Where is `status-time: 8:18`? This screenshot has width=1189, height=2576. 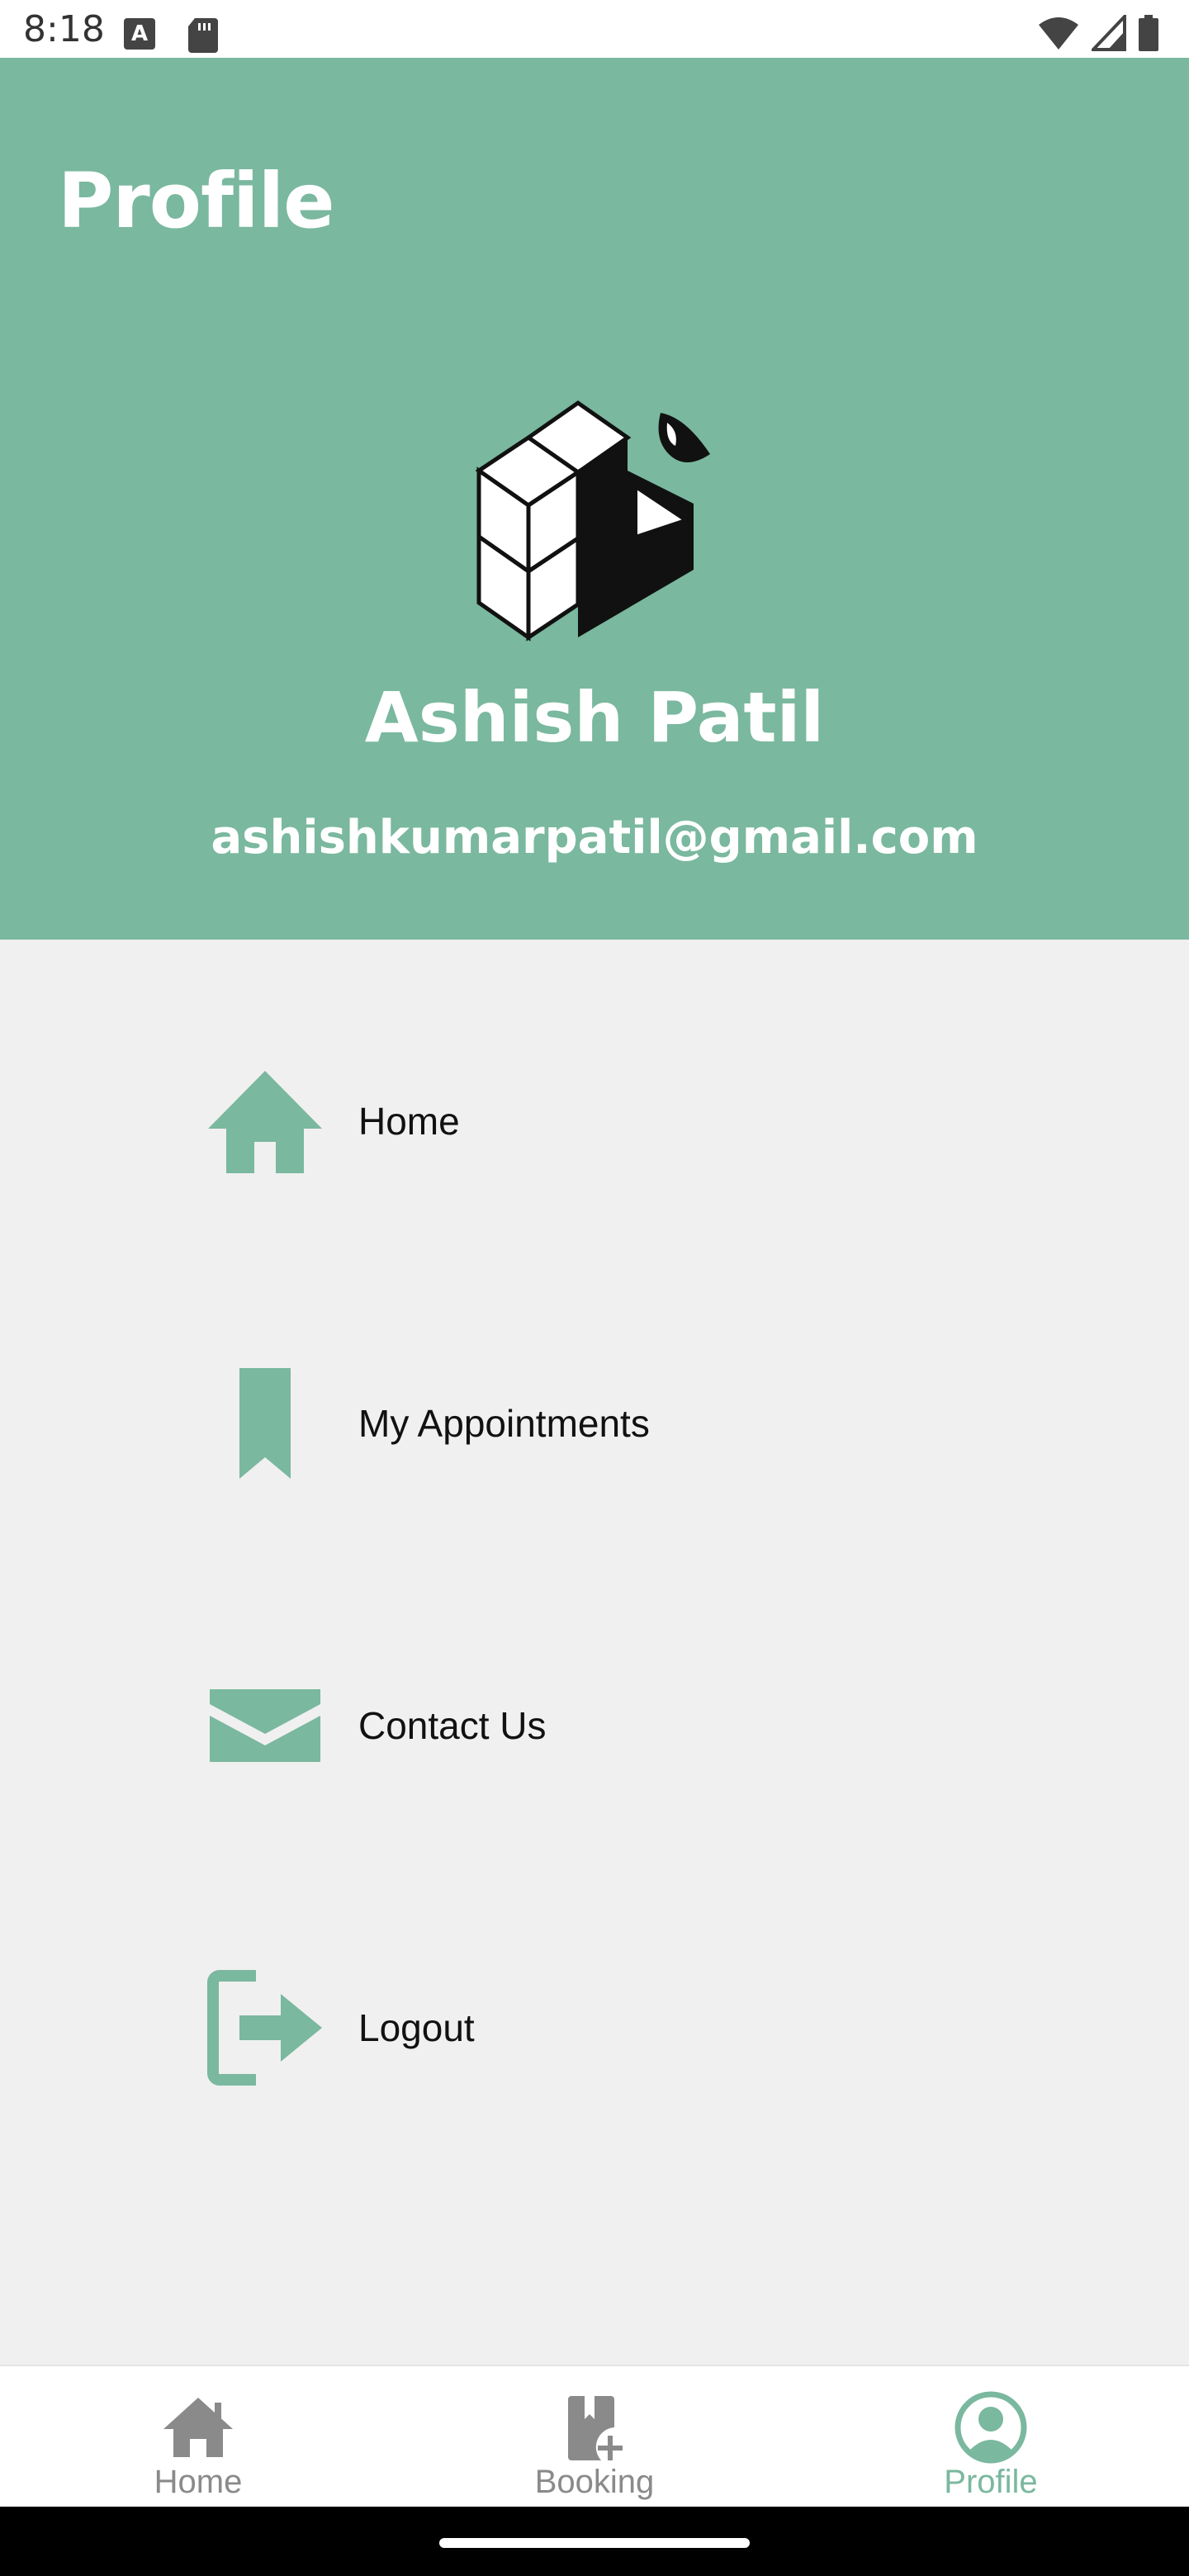
status-time: 8:18 is located at coordinates (64, 29).